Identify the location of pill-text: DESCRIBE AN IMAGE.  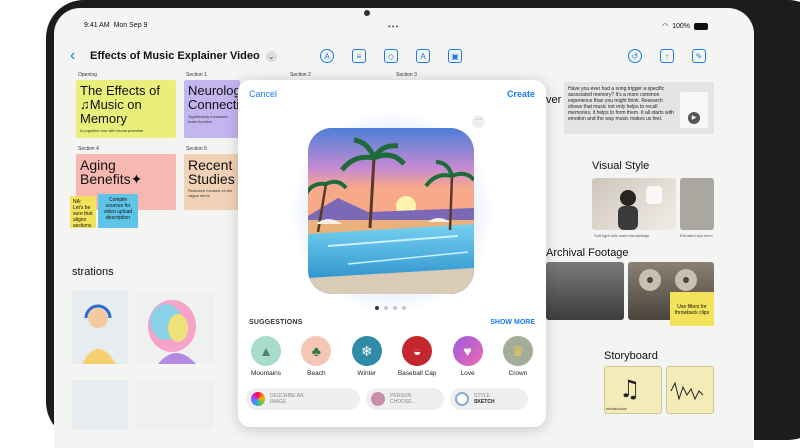
(287, 399).